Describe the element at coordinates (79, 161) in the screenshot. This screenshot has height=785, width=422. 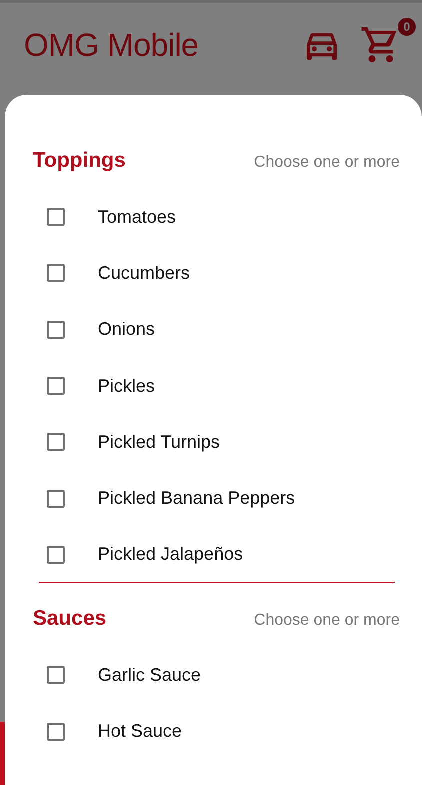
I see `section-title: Toppings` at that location.